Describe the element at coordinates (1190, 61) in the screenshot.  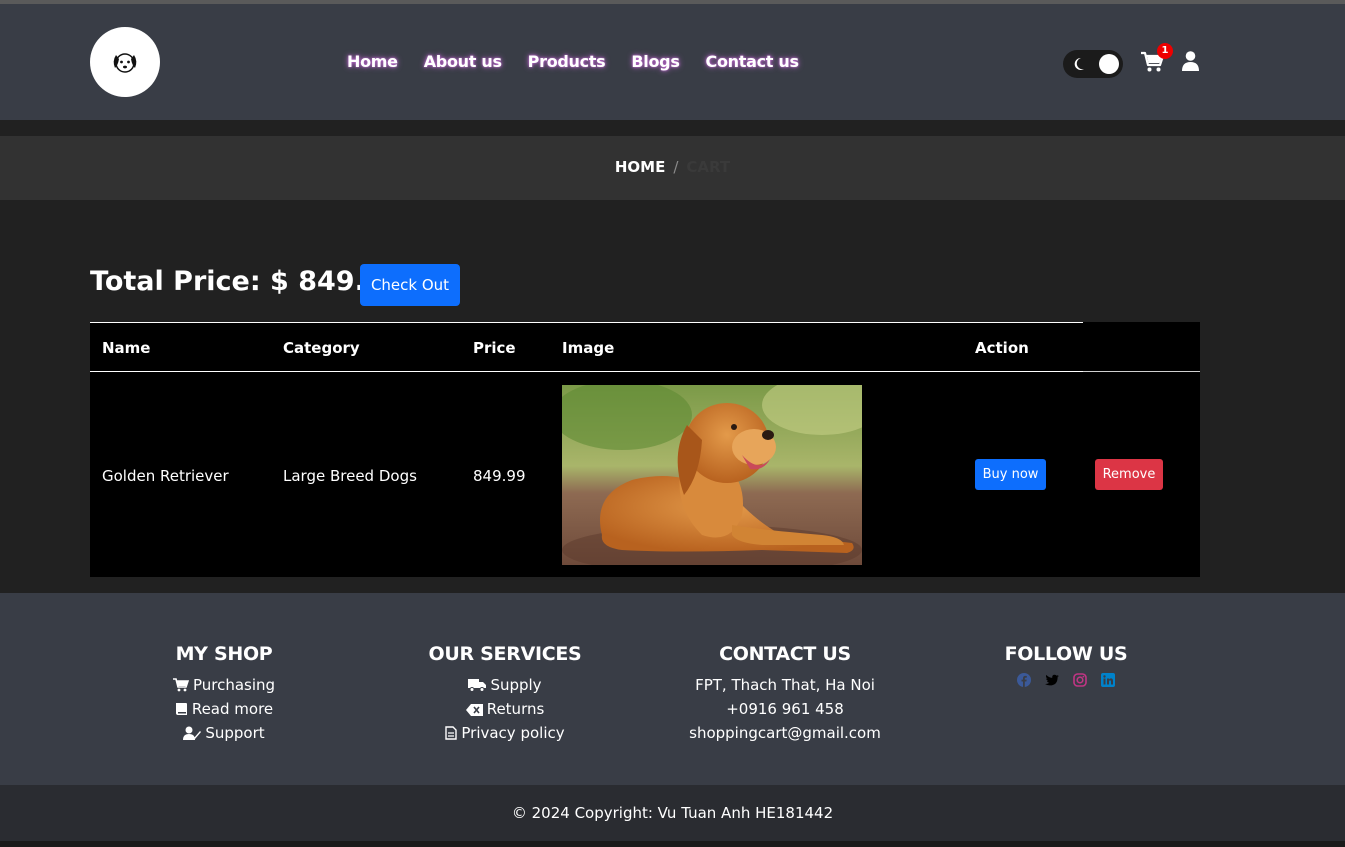
I see `user-icon` at that location.